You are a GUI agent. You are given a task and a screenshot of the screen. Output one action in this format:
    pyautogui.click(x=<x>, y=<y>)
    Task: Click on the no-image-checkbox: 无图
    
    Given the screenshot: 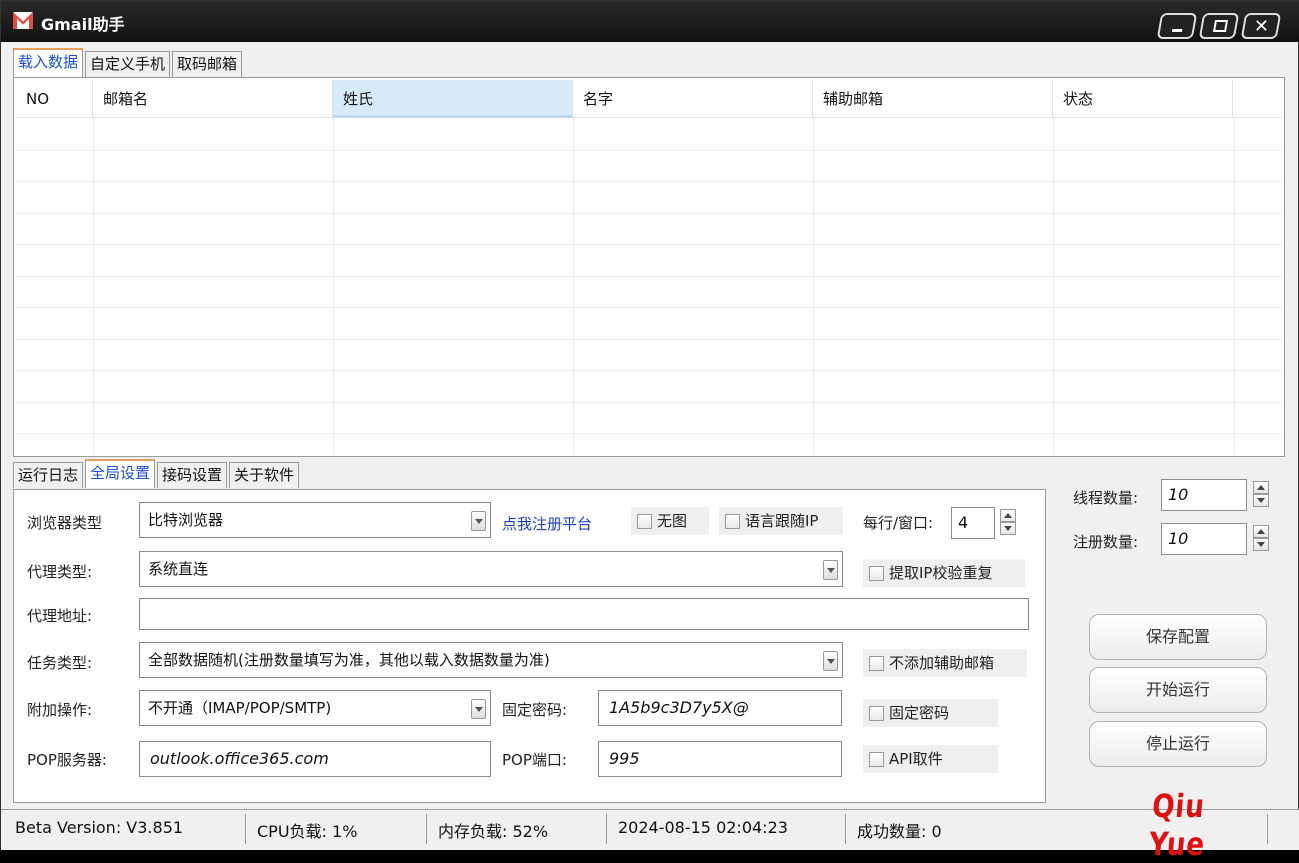 What is the action you would take?
    pyautogui.click(x=670, y=521)
    